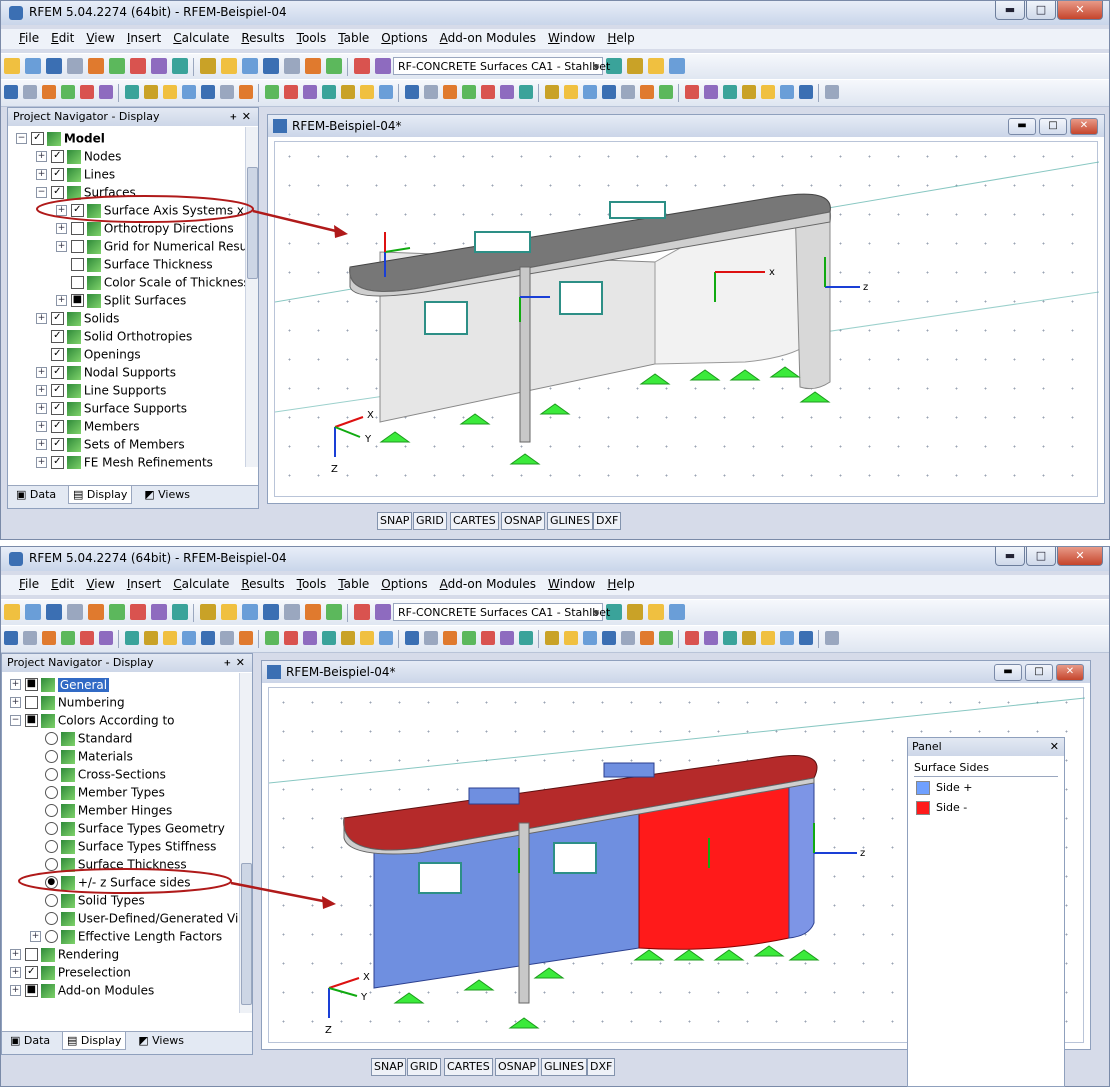  Describe the element at coordinates (167, 494) in the screenshot. I see `tab-views: ◩ Views` at that location.